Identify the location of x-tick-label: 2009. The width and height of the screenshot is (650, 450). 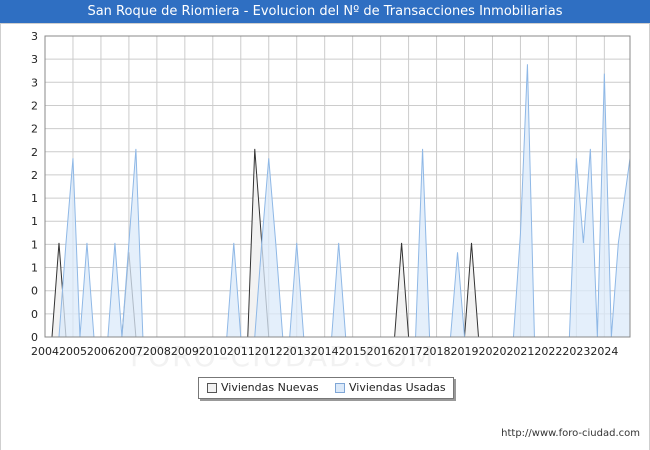
(185, 351).